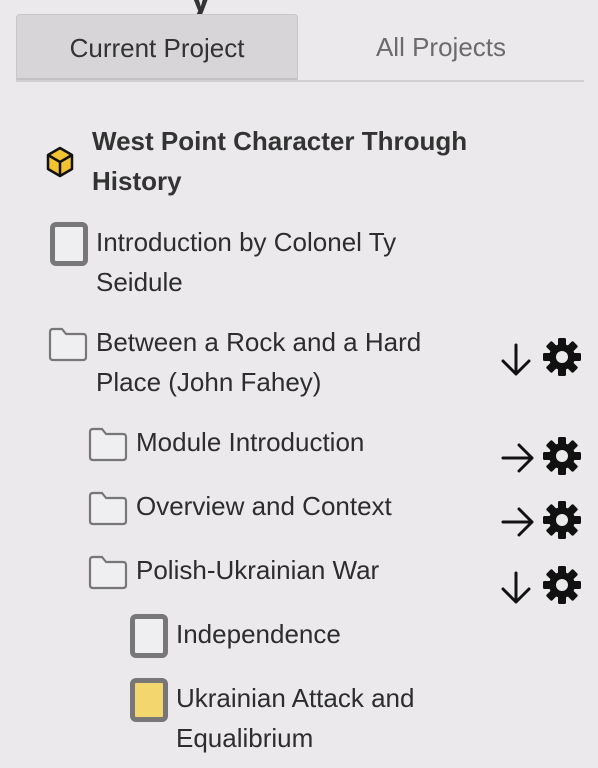  What do you see at coordinates (246, 262) in the screenshot?
I see `tree-item-introduction: Introduction by Colonel Ty Seidule` at bounding box center [246, 262].